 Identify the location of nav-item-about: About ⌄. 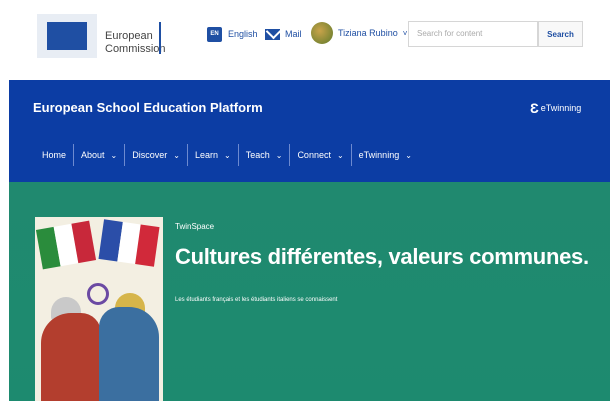
(99, 155).